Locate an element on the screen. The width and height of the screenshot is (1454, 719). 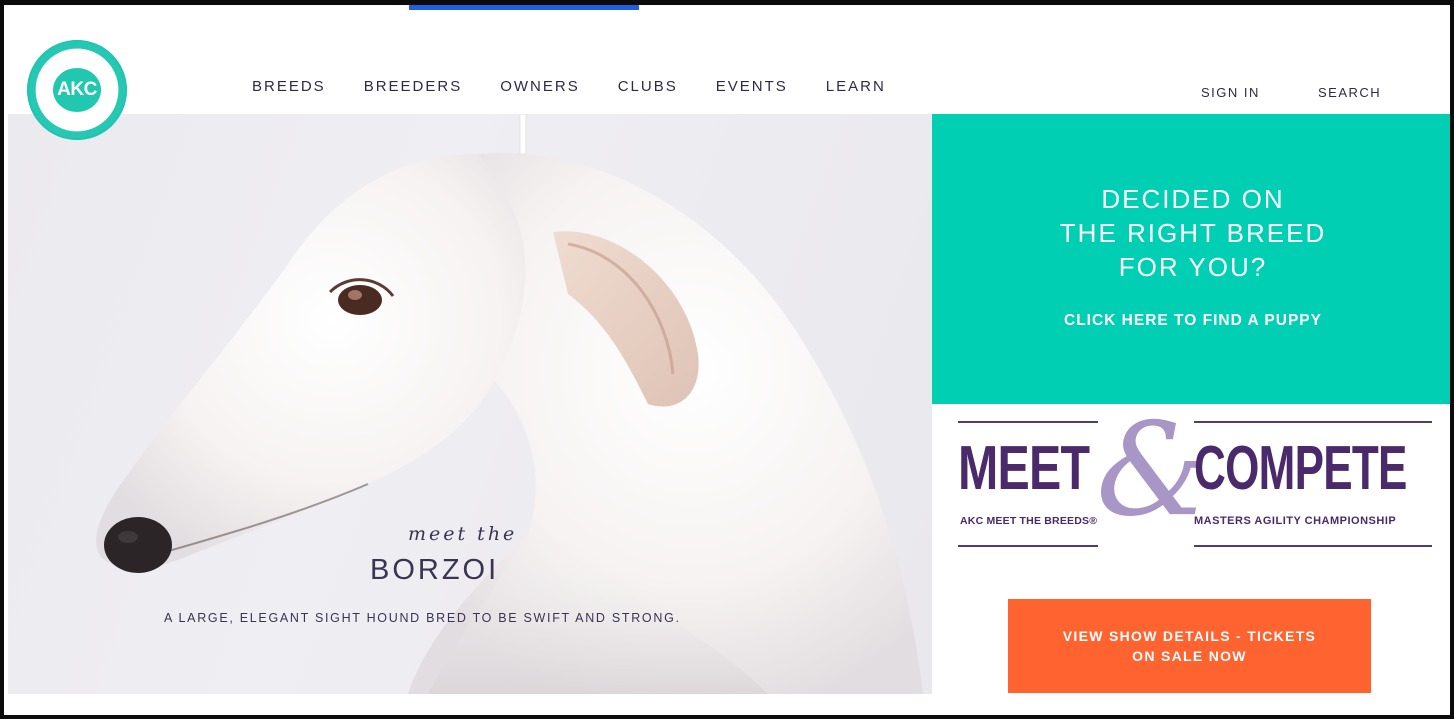
banner-subtitle-right: MASTERS AGILITY CHAMPIONSHIP is located at coordinates (1295, 521).